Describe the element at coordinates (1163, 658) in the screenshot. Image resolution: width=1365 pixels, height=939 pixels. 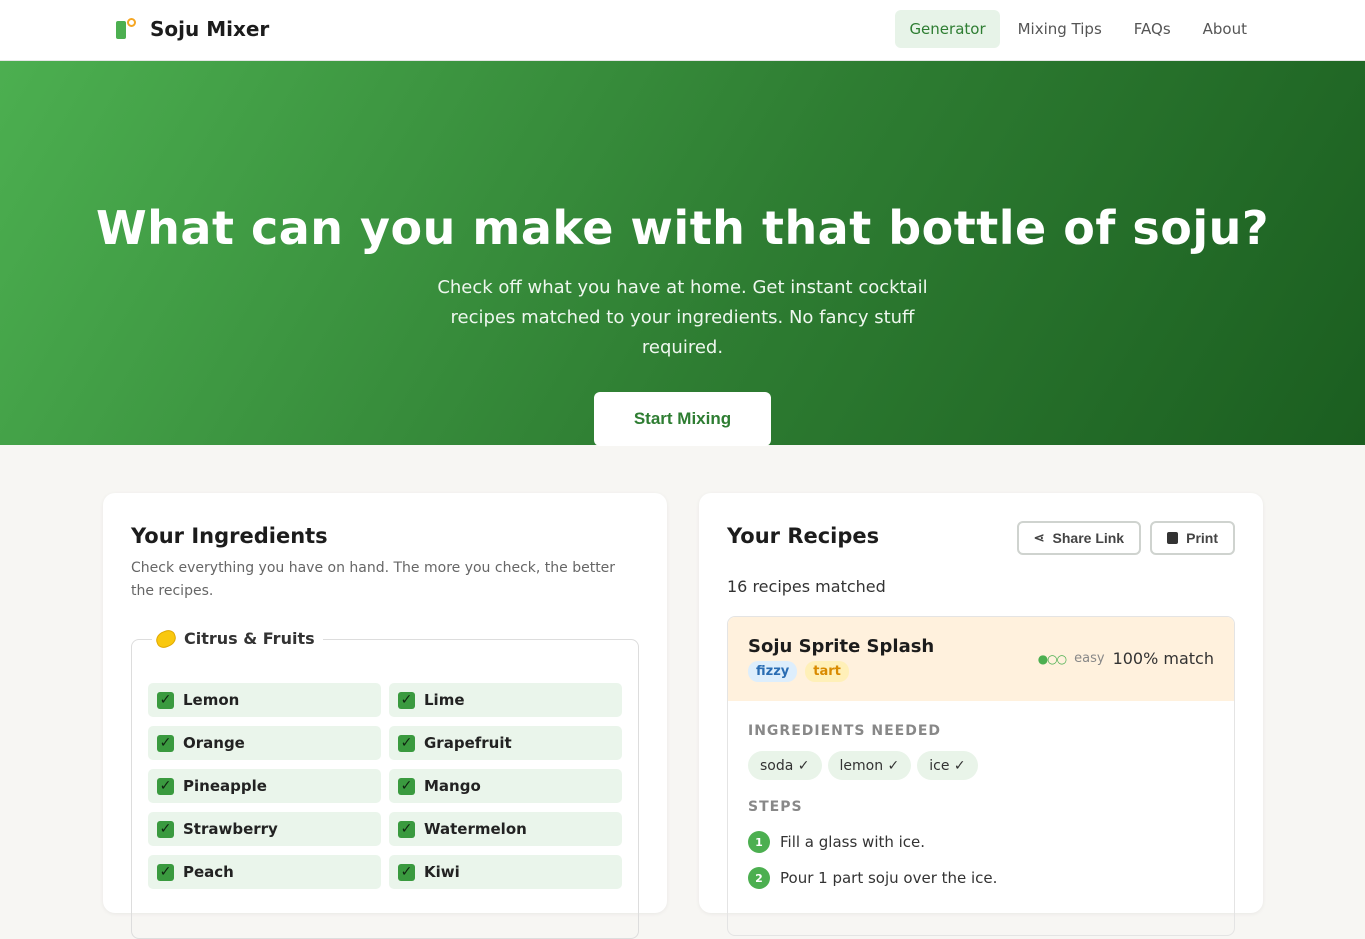
I see `match-percent: 100% match` at that location.